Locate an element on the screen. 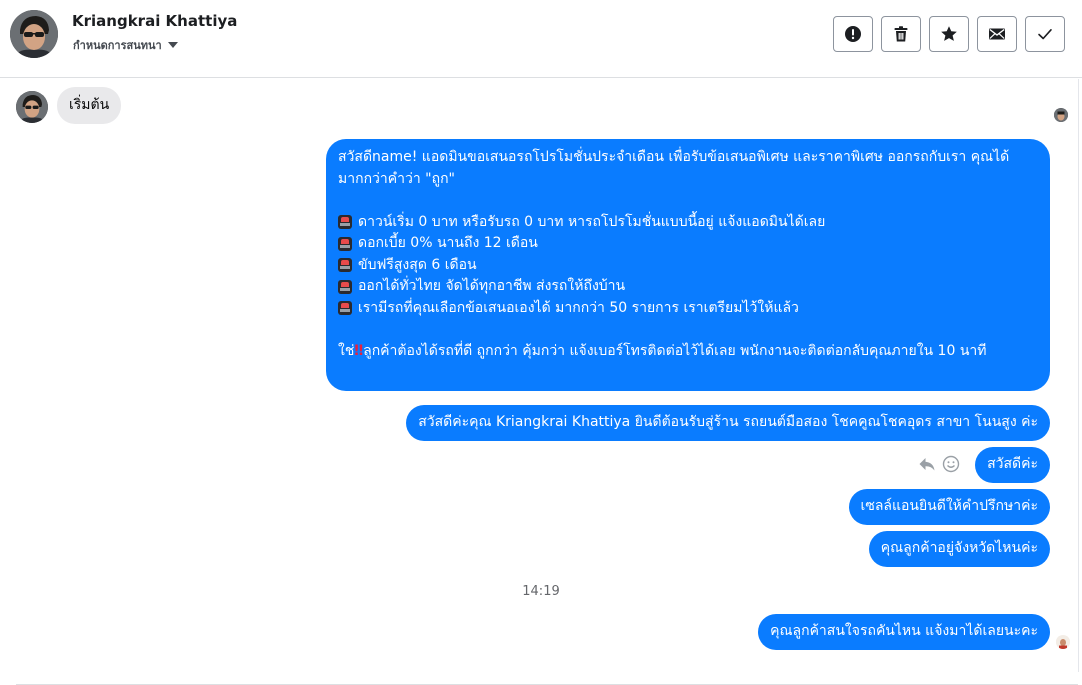 This screenshot has width=1082, height=685. promo-bullet: ขับฟรีสูงสุด 6 เดือน is located at coordinates (688, 266).